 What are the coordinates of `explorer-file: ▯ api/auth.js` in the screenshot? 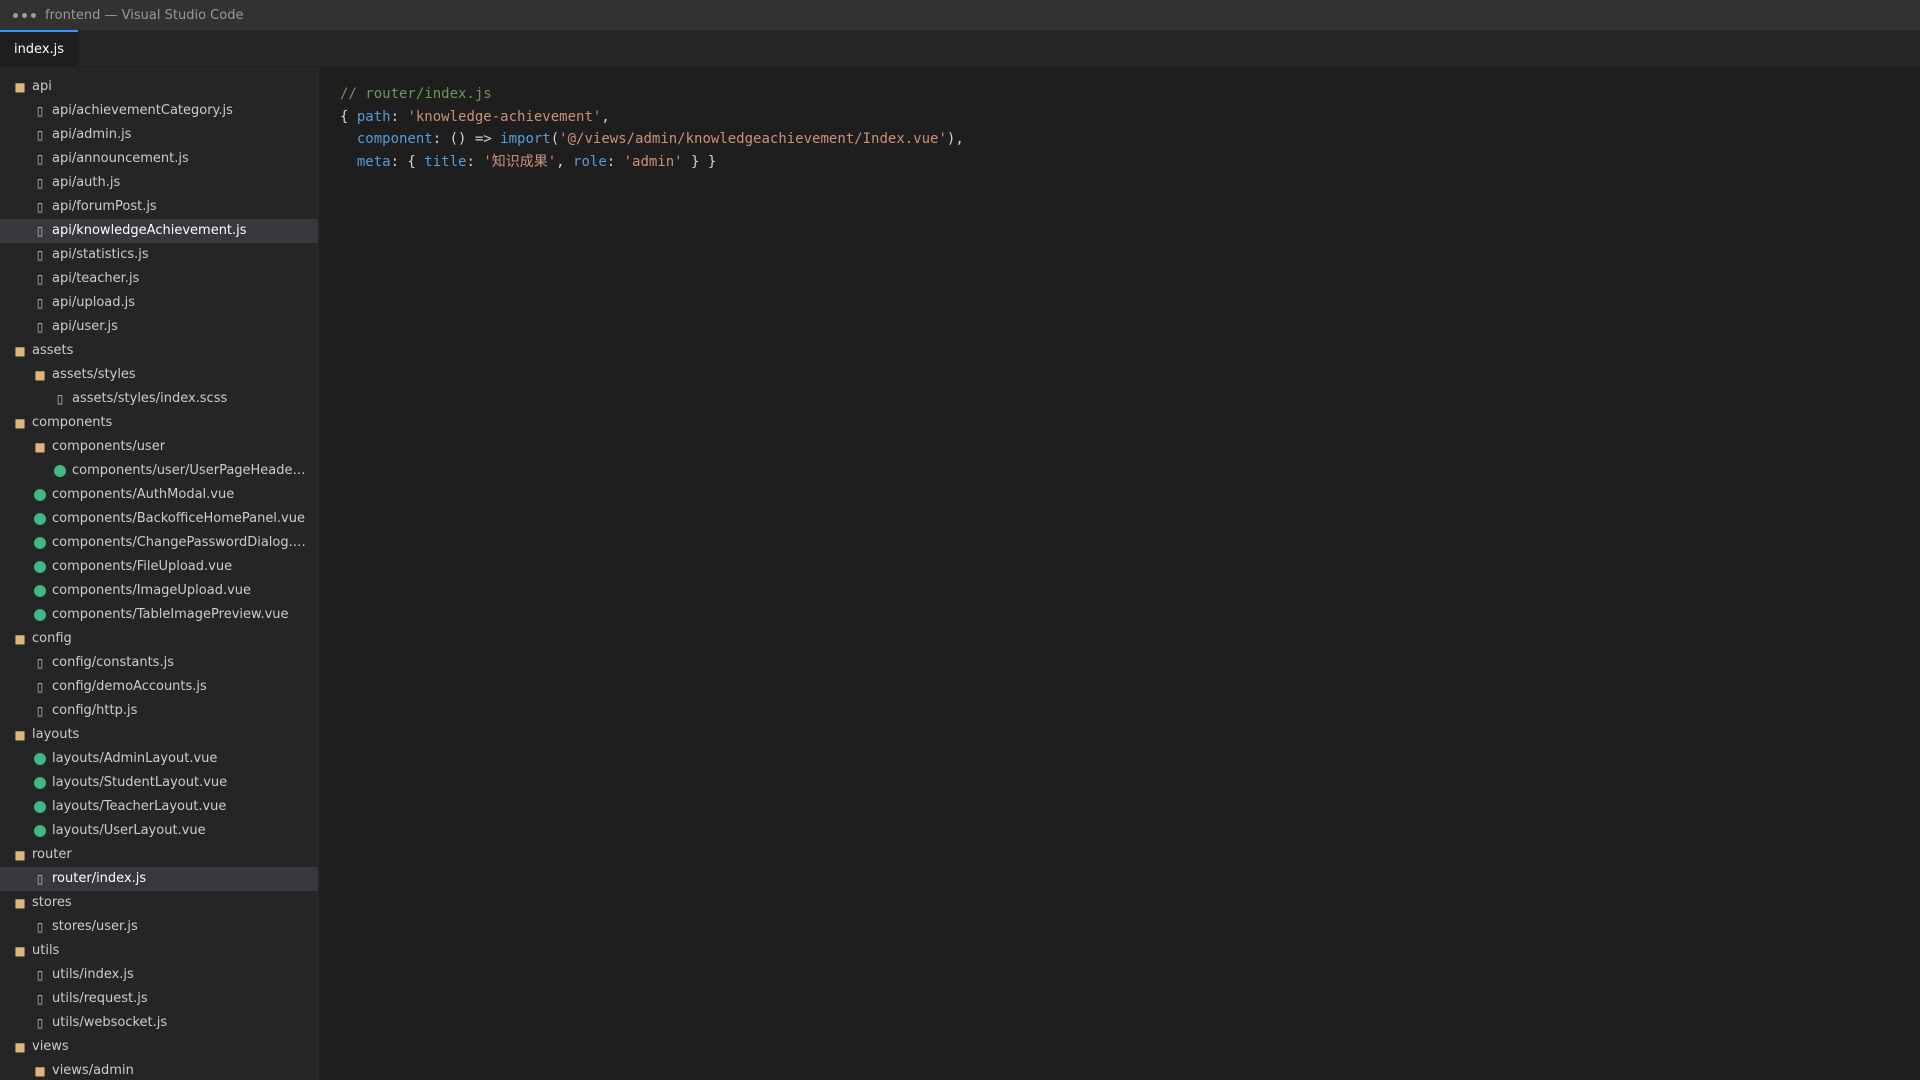 It's located at (159, 183).